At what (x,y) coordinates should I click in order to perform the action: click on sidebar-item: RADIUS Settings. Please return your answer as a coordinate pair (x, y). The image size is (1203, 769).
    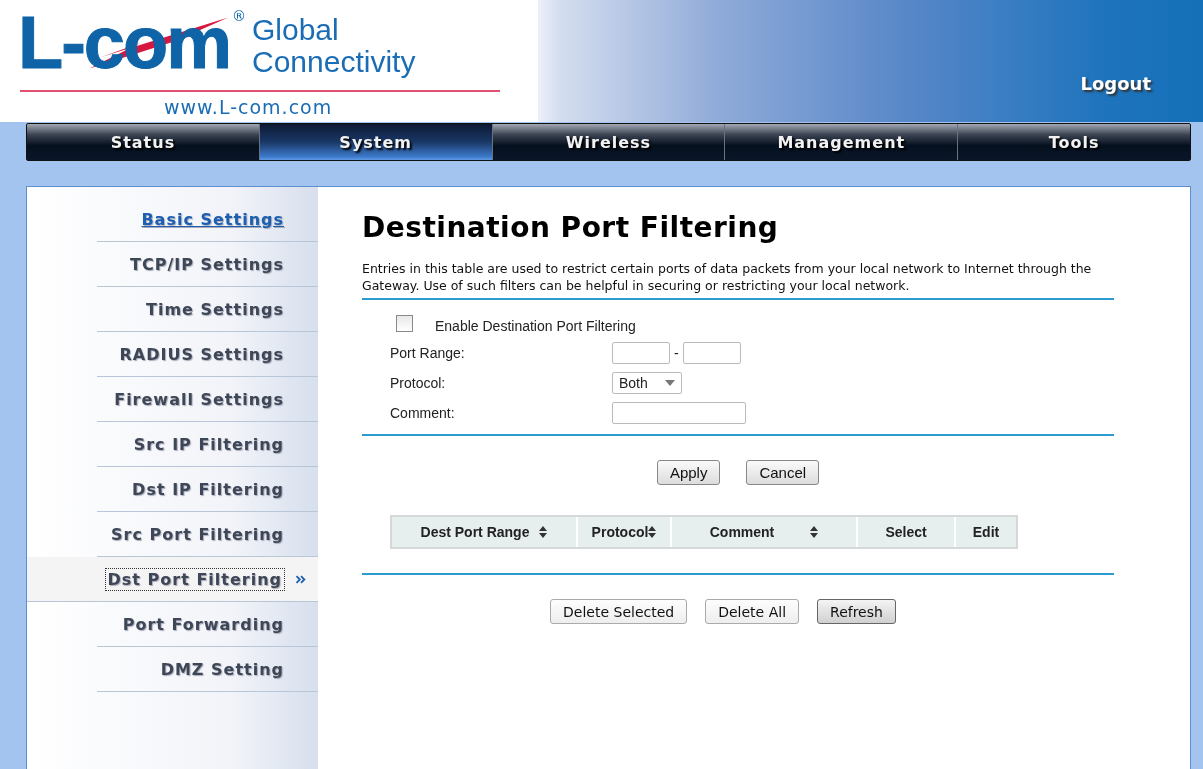
    Looking at the image, I should click on (201, 354).